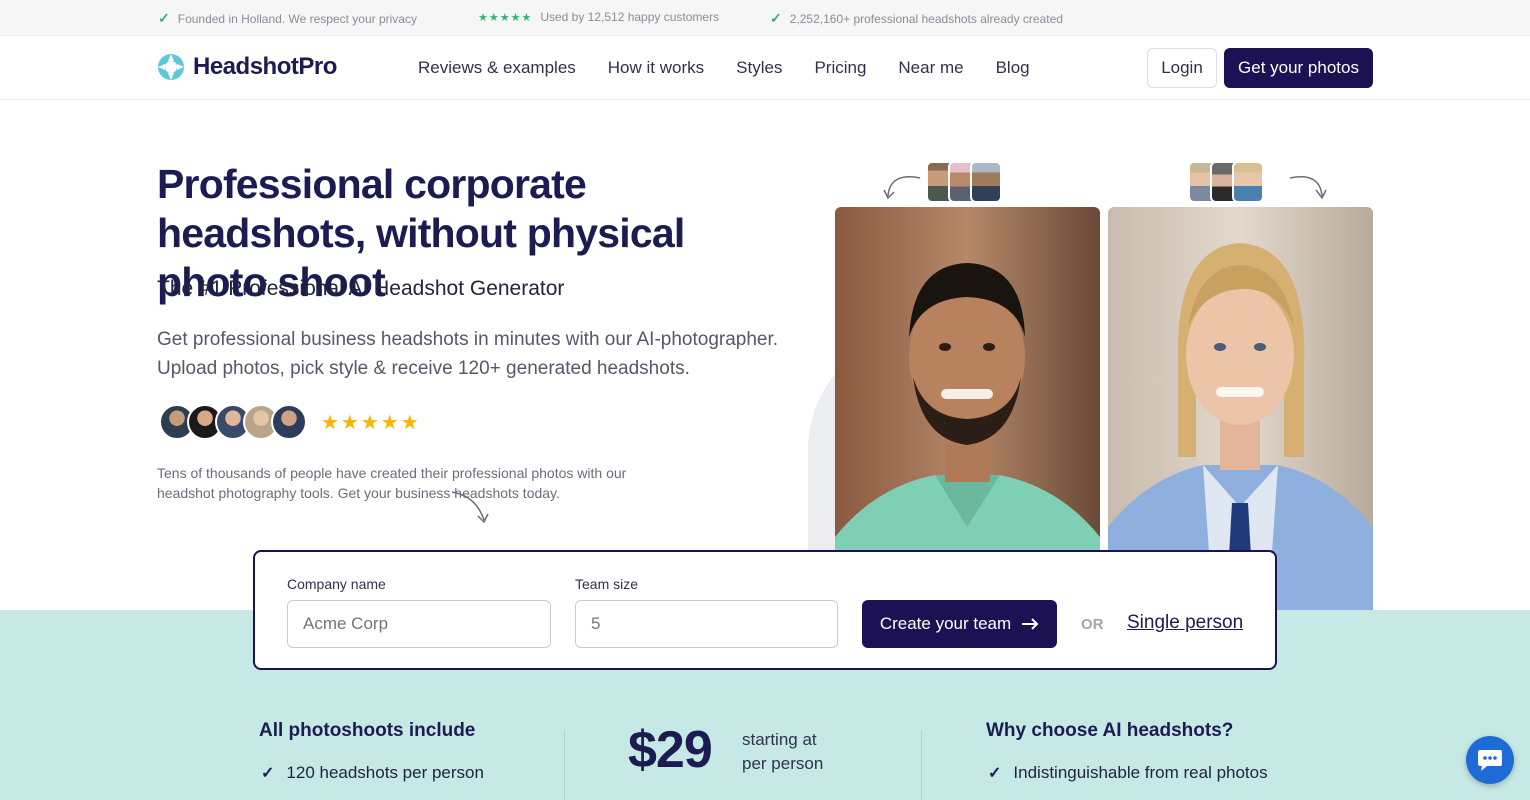 The image size is (1530, 800). I want to click on brand-logo: HeadshotPro, so click(247, 67).